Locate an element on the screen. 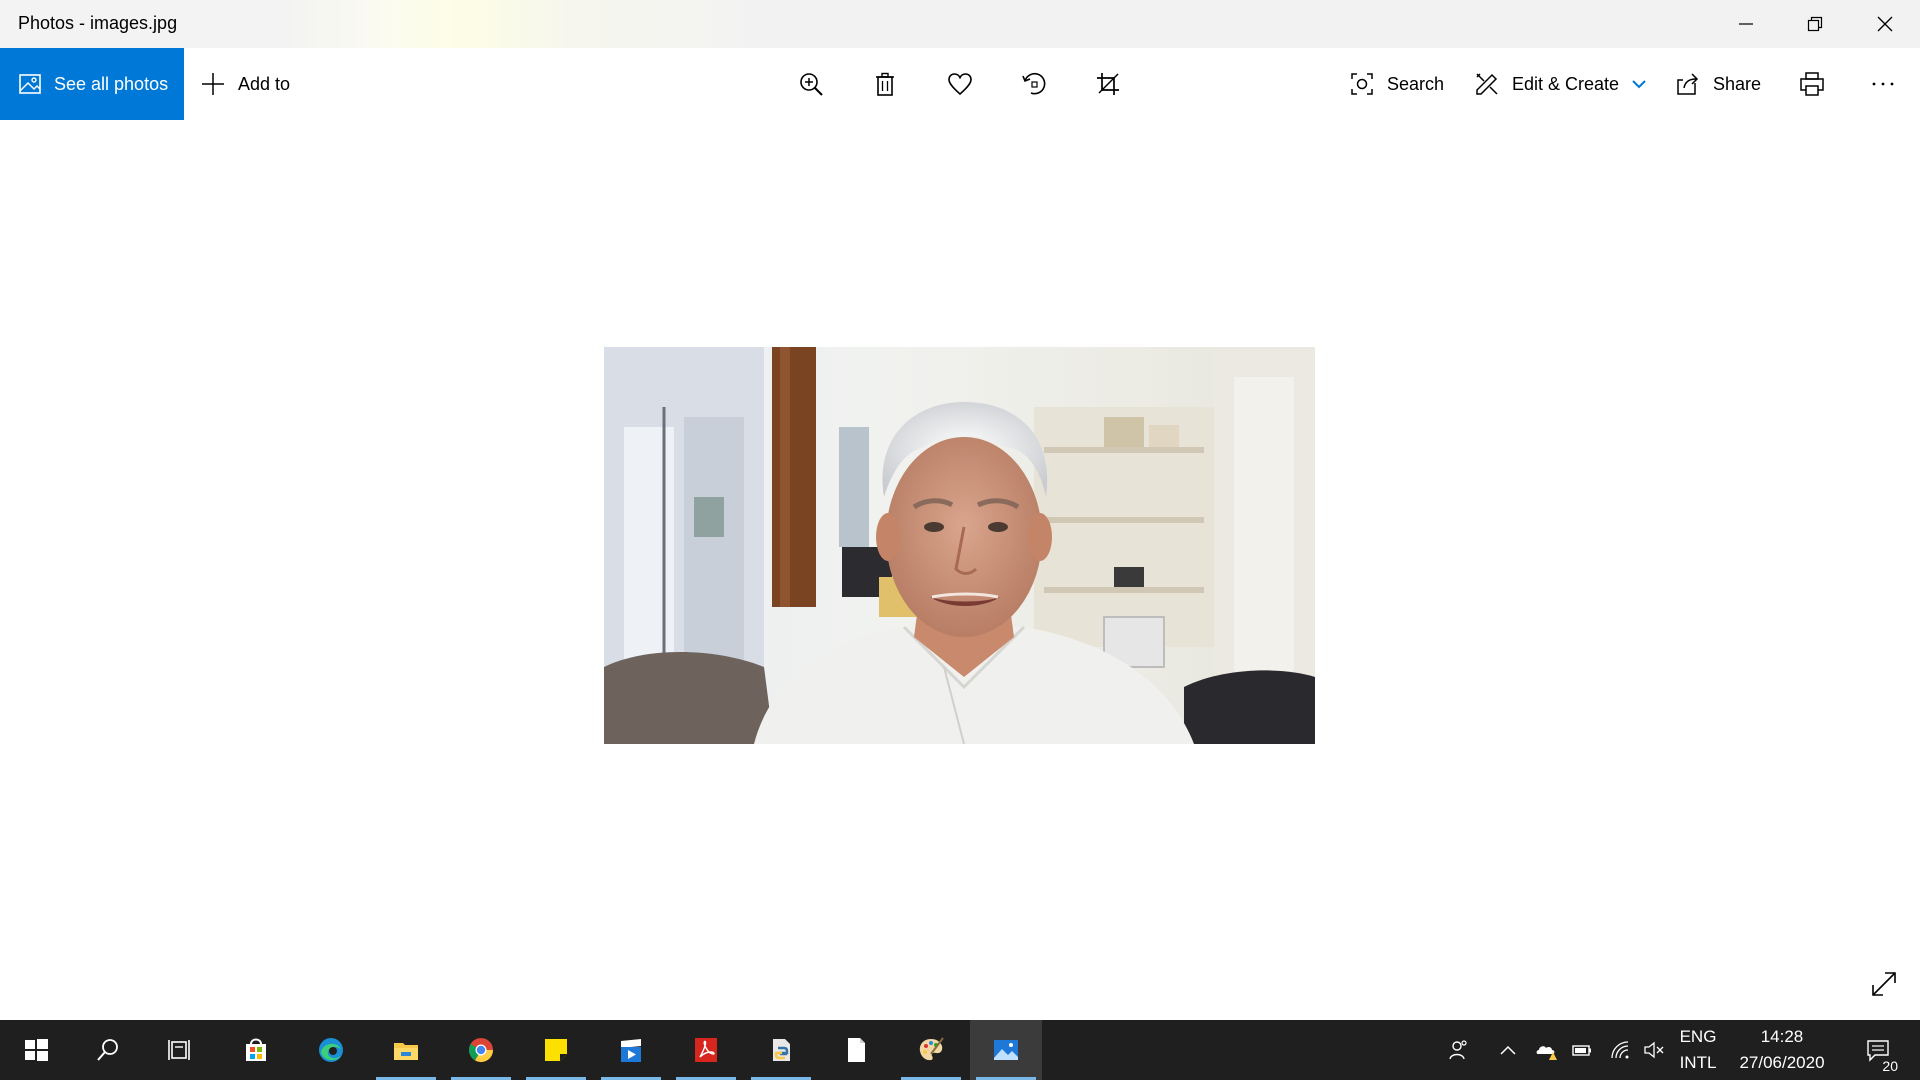 This screenshot has height=1080, width=1920. people-icon is located at coordinates (1458, 1050).